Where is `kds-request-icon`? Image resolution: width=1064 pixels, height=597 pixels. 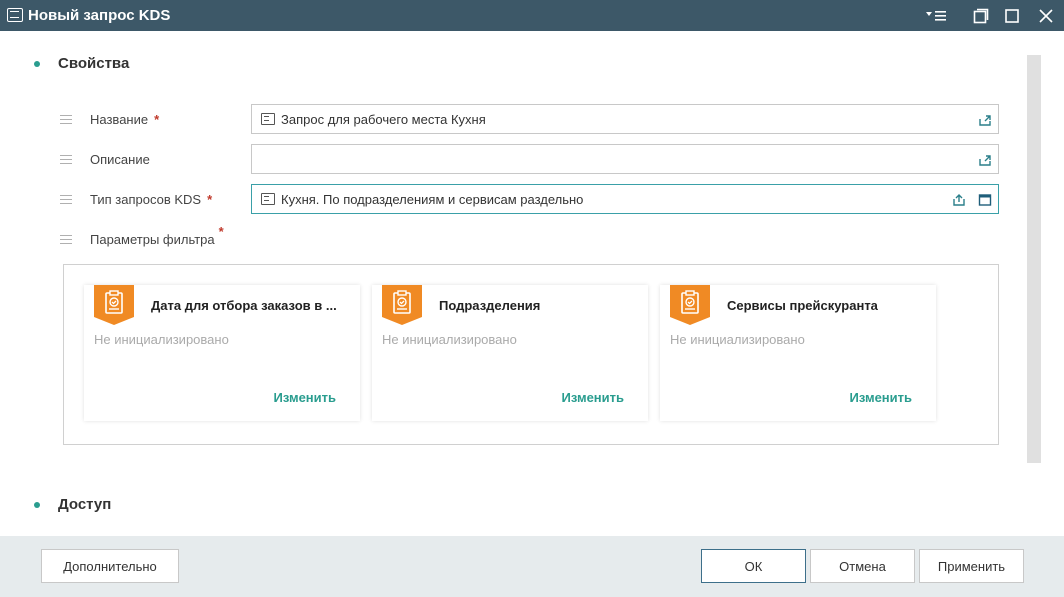 kds-request-icon is located at coordinates (268, 119).